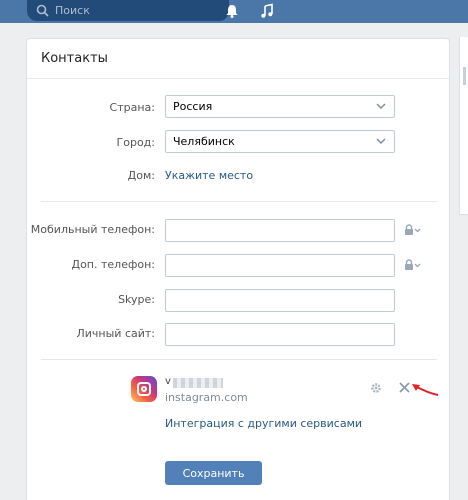 The width and height of the screenshot is (468, 500). Describe the element at coordinates (92, 229) in the screenshot. I see `mobile-phone-label: Мобильный телефон:` at that location.